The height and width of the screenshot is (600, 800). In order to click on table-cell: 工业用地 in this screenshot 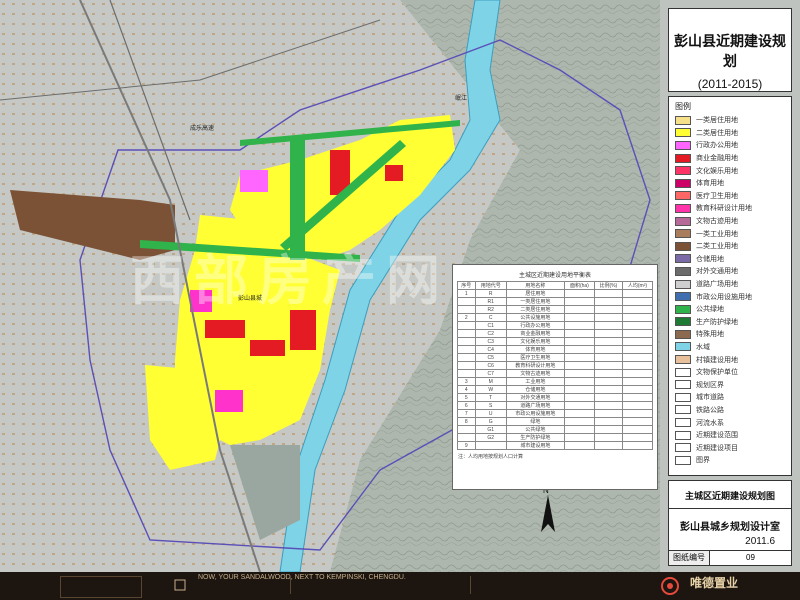, I will do `click(535, 381)`.